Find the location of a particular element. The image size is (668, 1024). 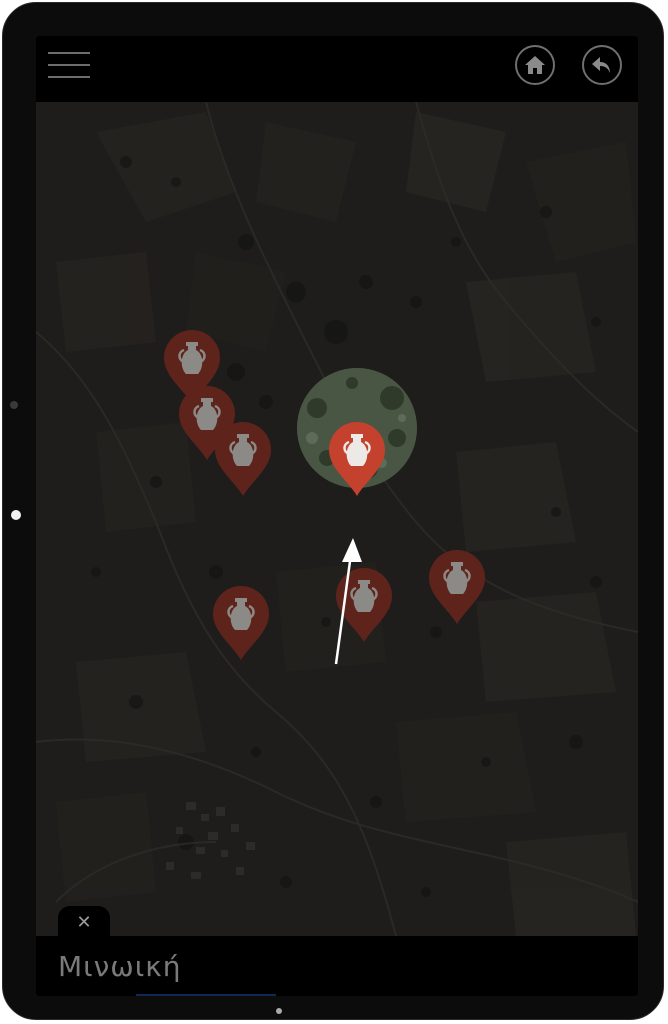

home-button is located at coordinates (535, 65).